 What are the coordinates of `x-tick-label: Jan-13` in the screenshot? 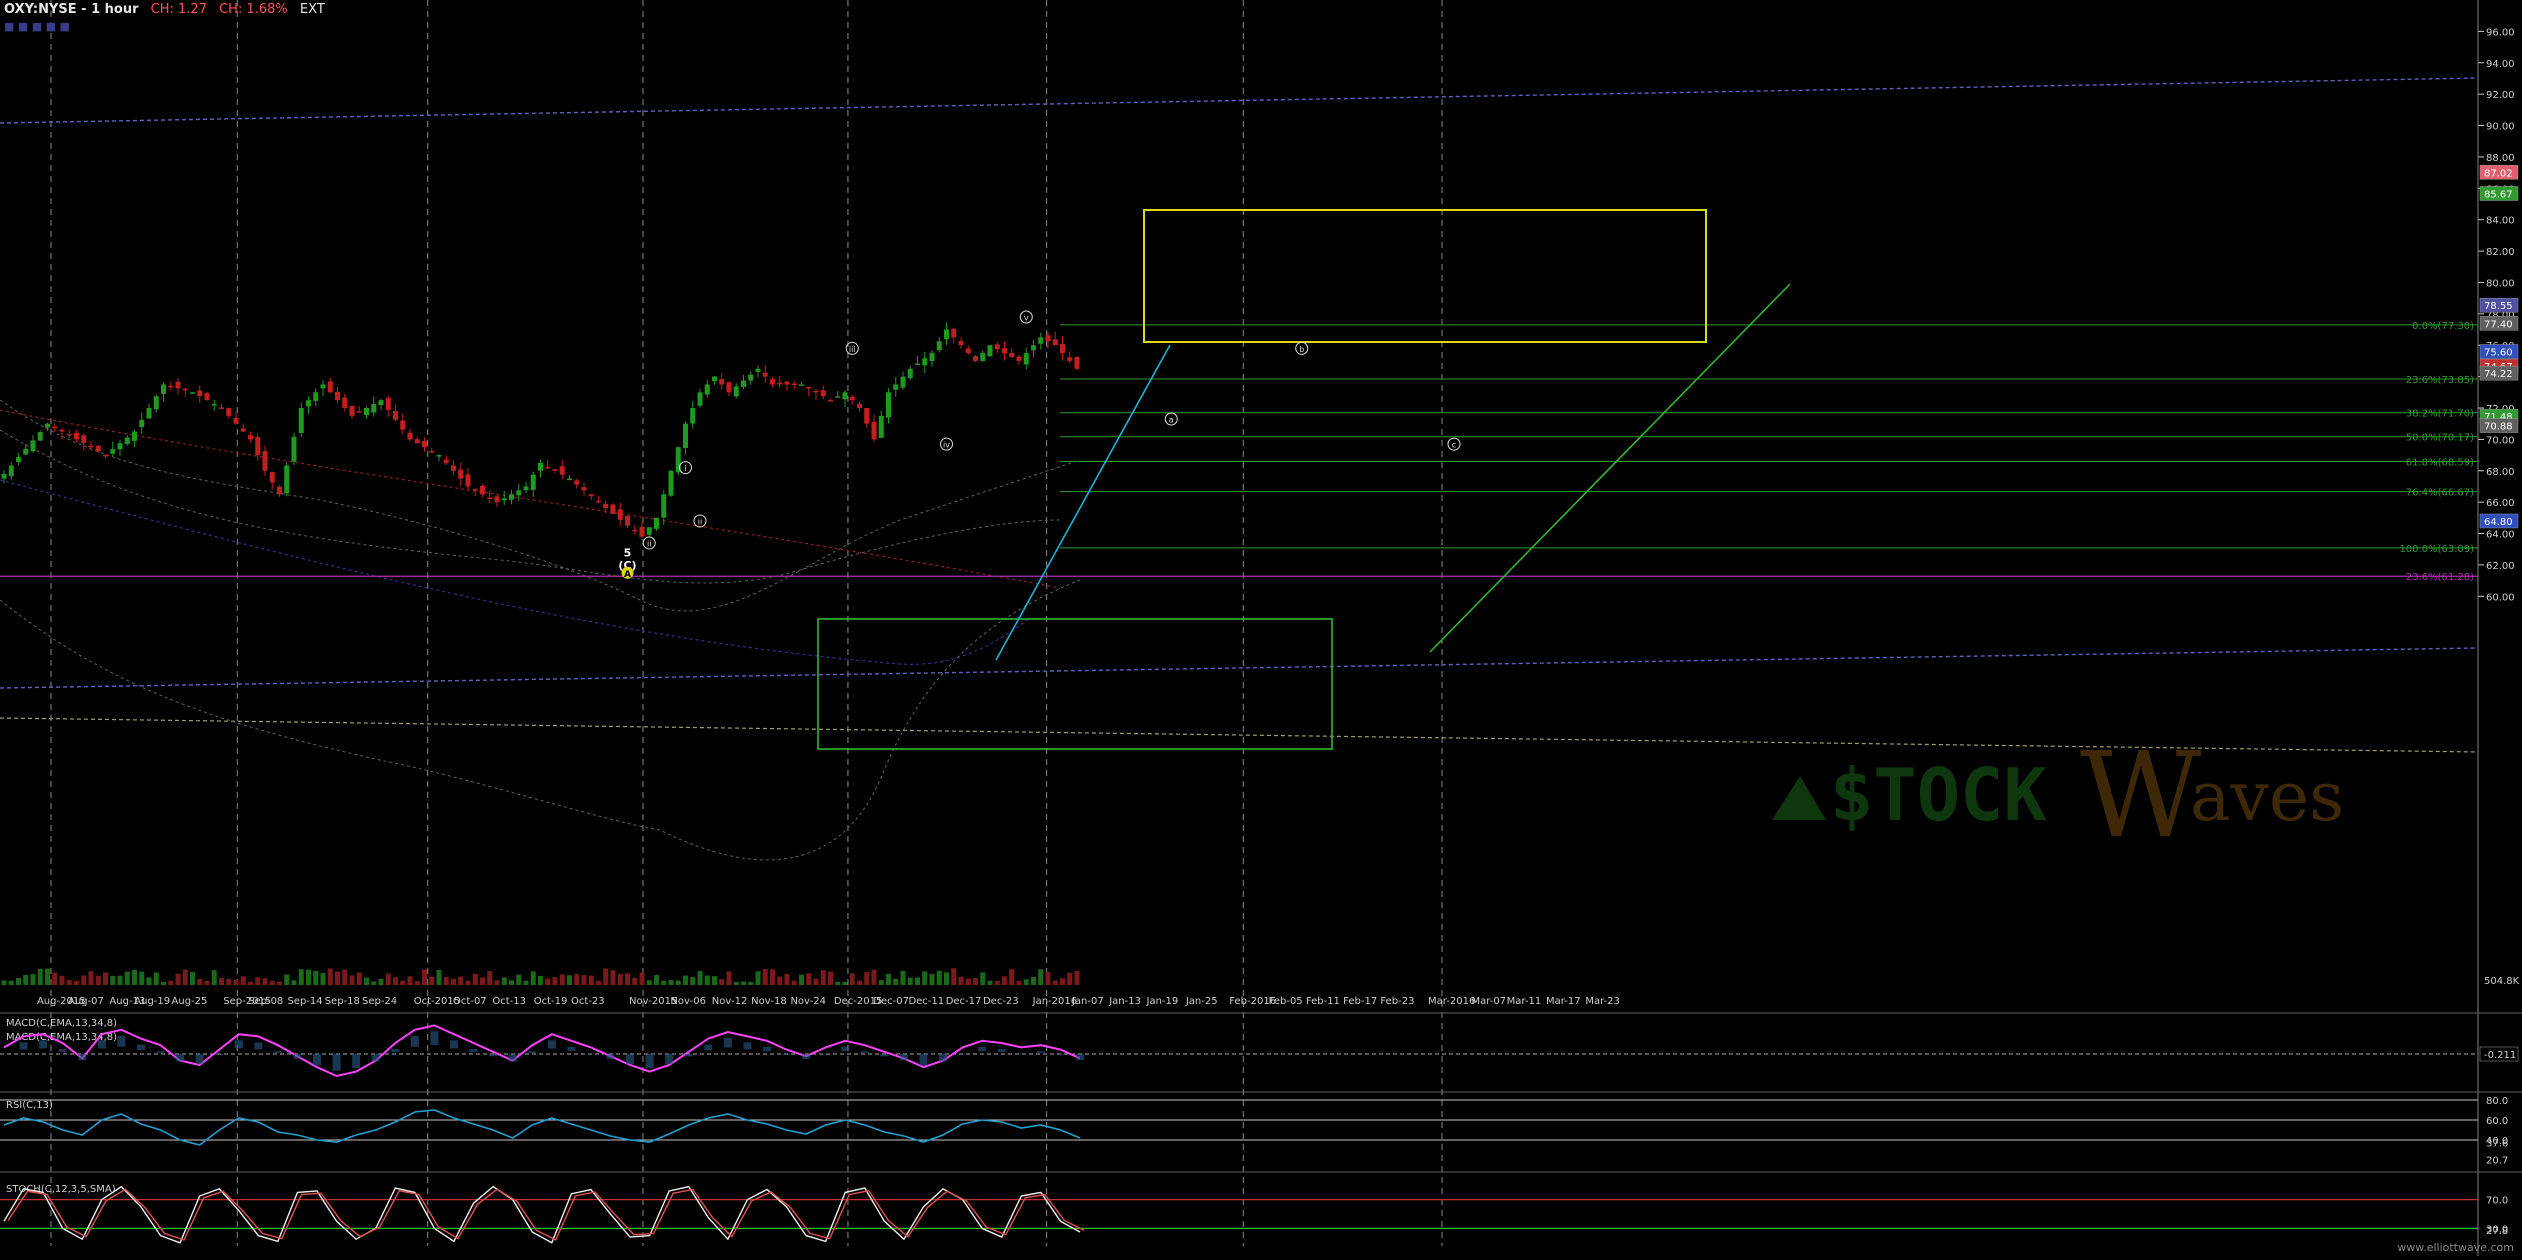 It's located at (1124, 1001).